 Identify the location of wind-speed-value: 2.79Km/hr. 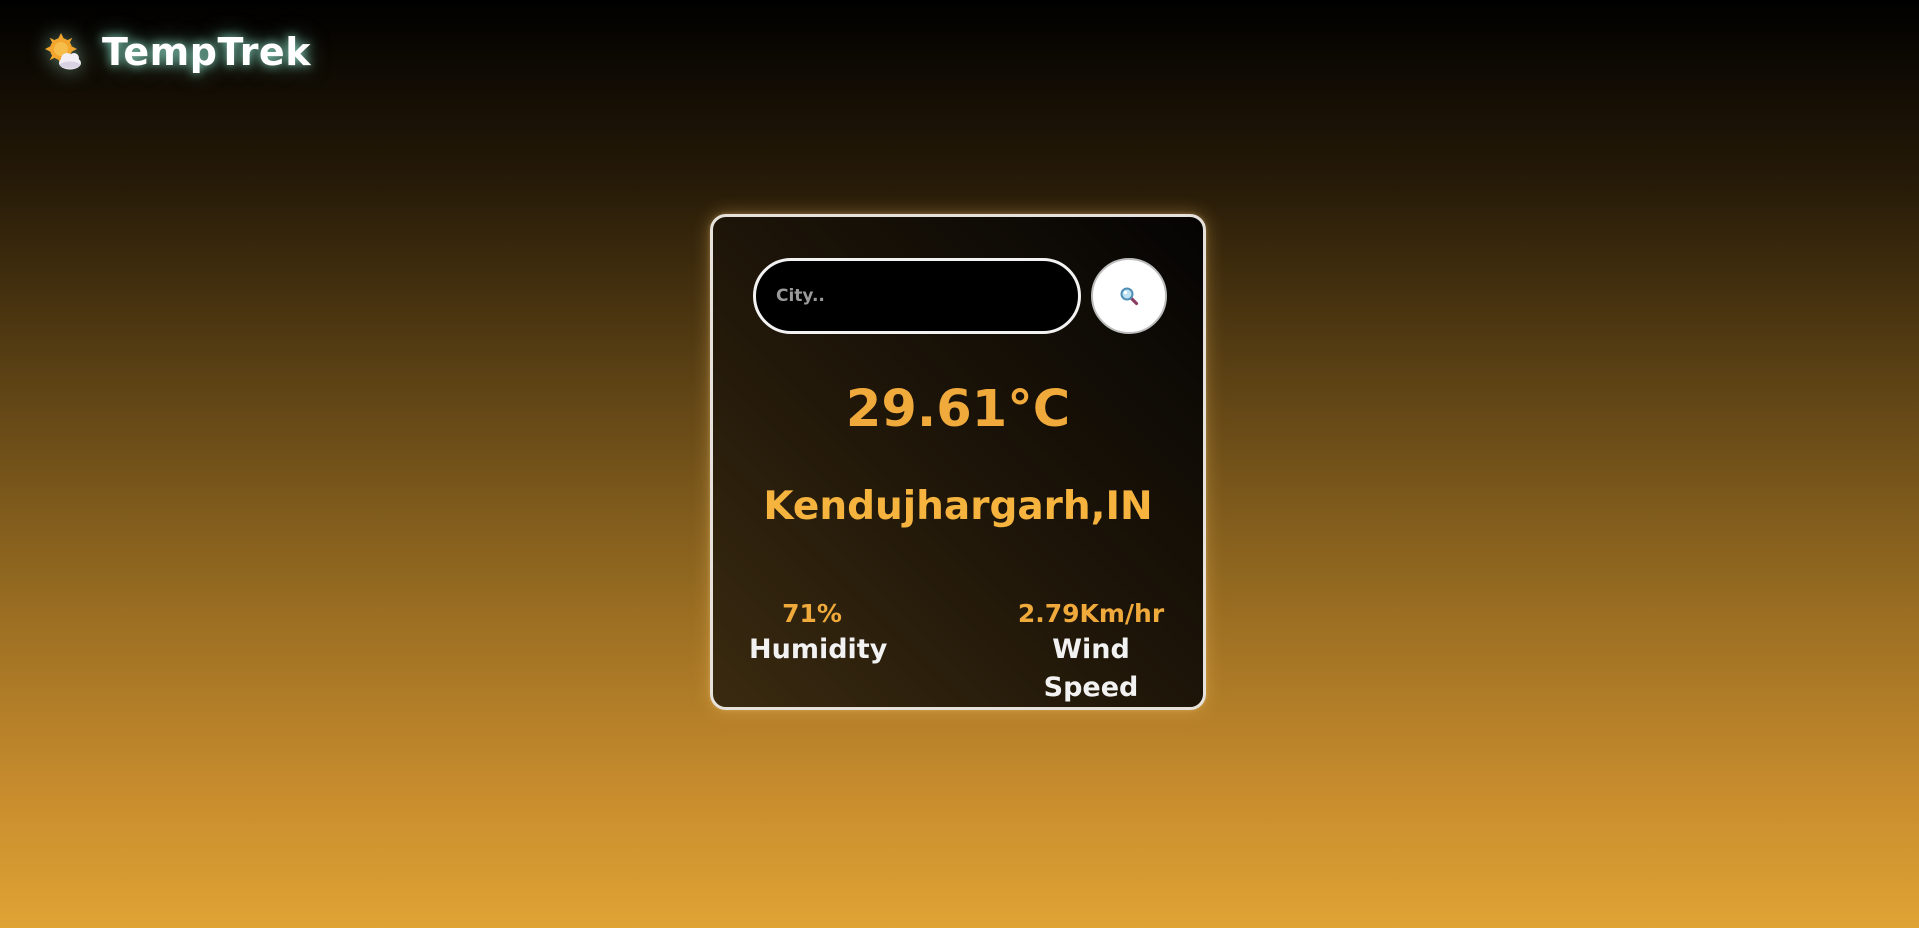
(1091, 613).